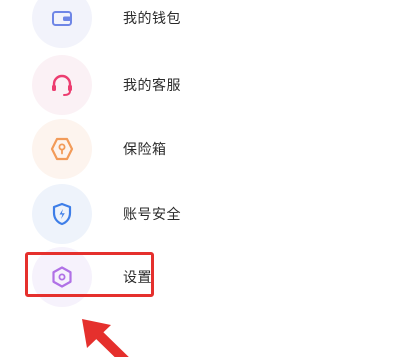 This screenshot has width=410, height=357. What do you see at coordinates (152, 215) in the screenshot?
I see `menu-item-label: 账号安全` at bounding box center [152, 215].